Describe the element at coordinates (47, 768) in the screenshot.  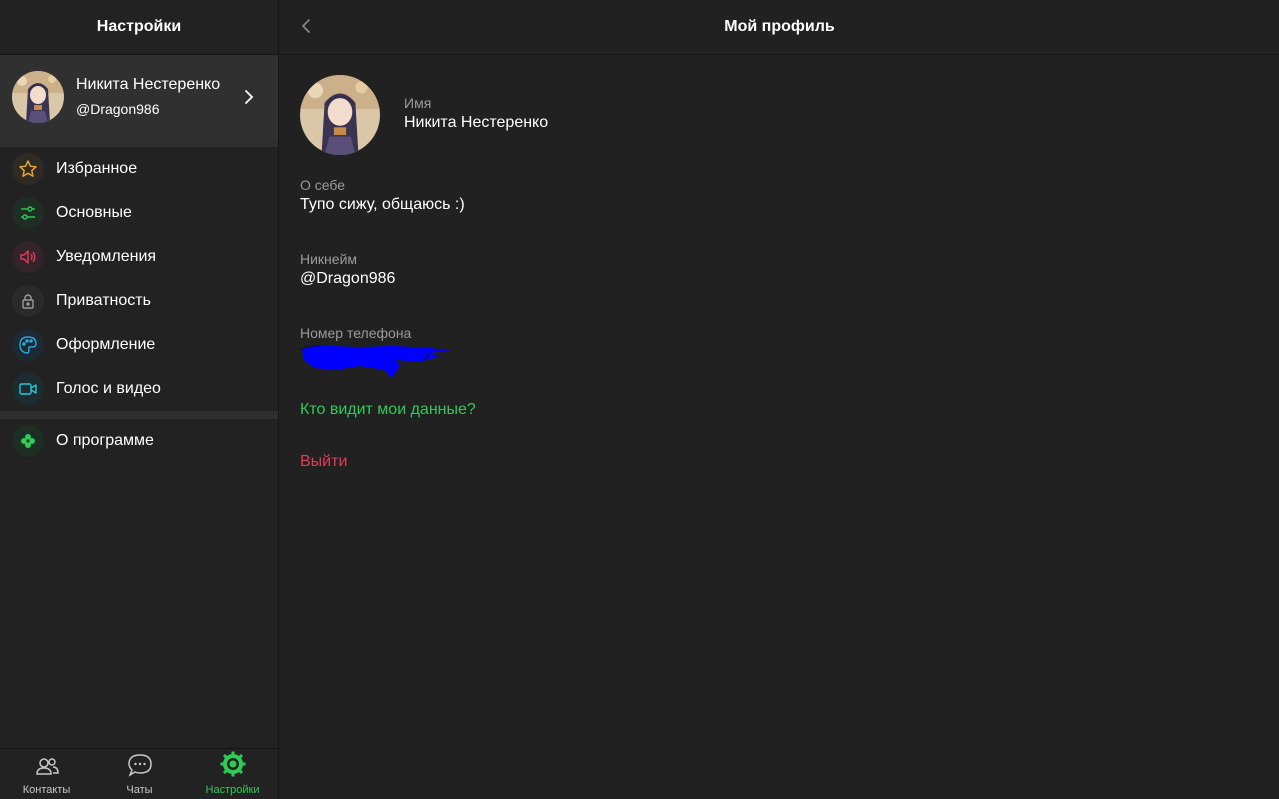
I see `contacts-icon` at that location.